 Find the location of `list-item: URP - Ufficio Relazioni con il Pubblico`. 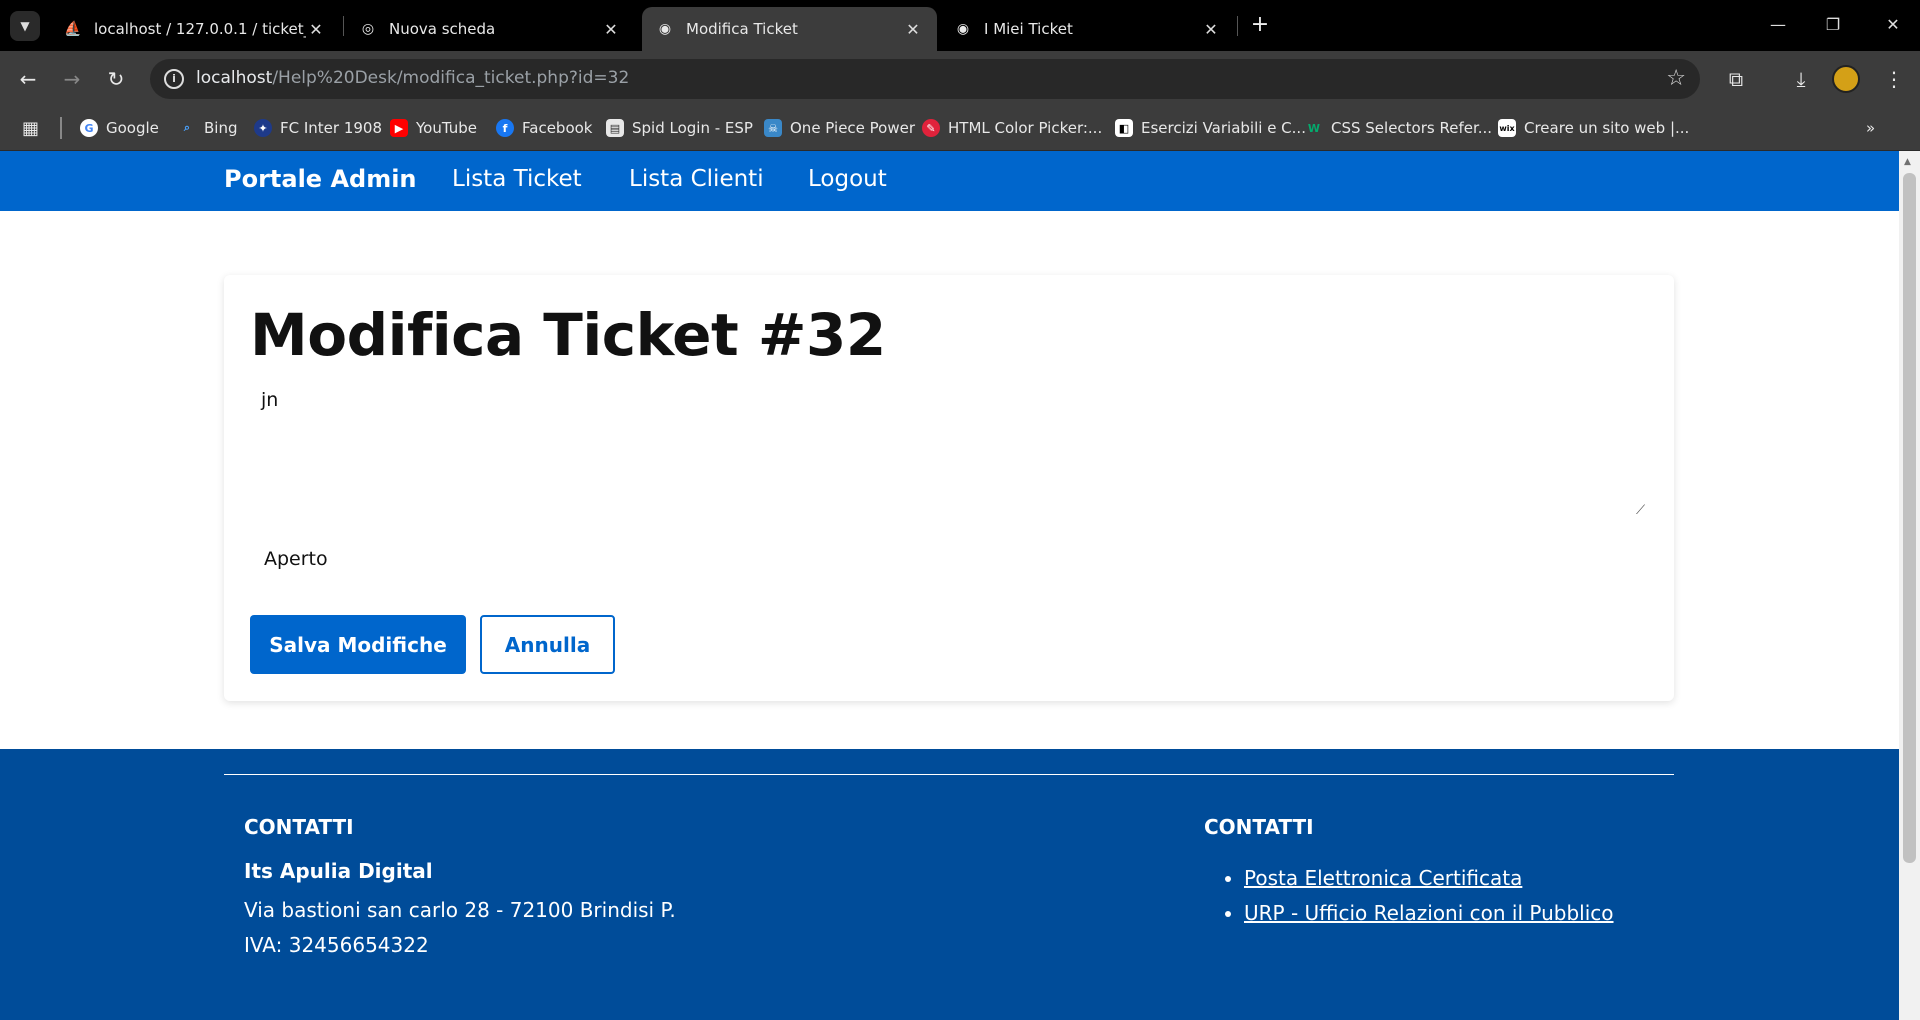

list-item: URP - Ufficio Relazioni con il Pubblico is located at coordinates (1429, 913).